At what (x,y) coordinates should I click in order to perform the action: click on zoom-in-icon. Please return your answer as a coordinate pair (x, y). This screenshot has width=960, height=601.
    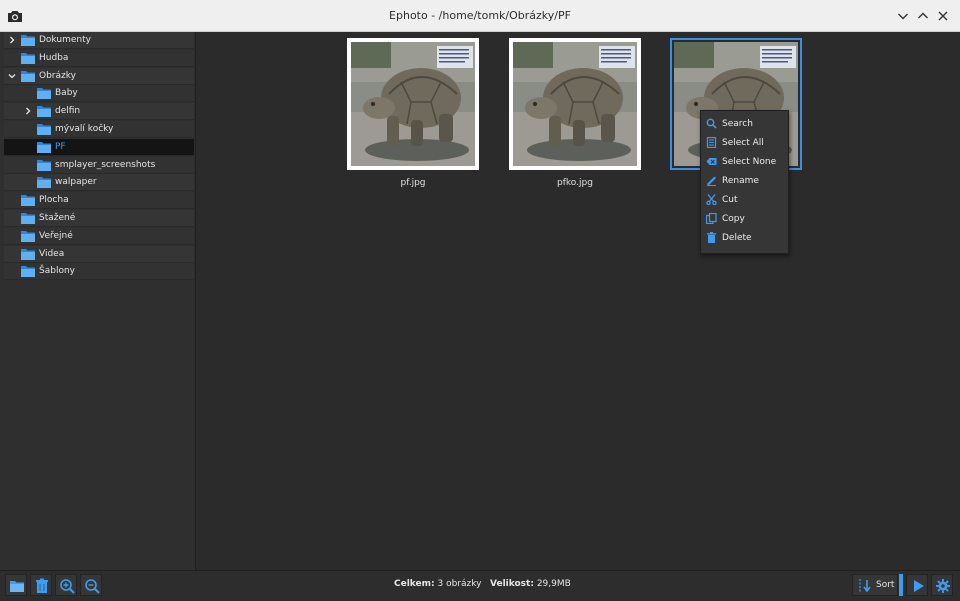
    Looking at the image, I should click on (67, 586).